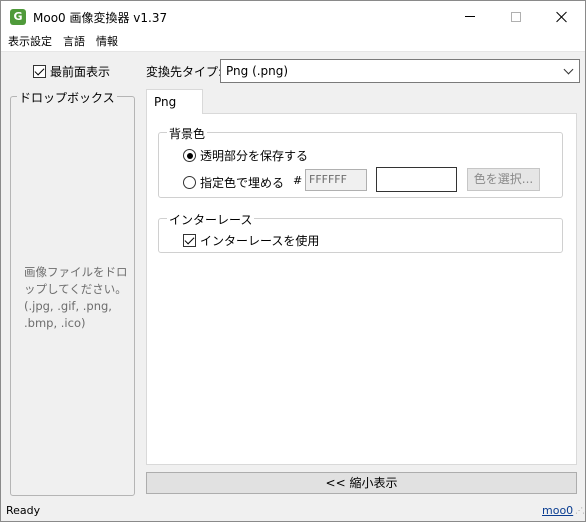 This screenshot has width=586, height=522. I want to click on target-type-value: Png (.png), so click(257, 71).